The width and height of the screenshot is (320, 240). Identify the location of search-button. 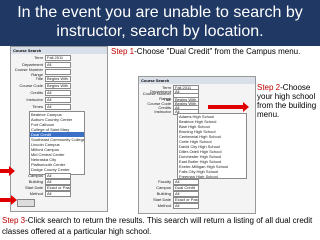
(26, 203).